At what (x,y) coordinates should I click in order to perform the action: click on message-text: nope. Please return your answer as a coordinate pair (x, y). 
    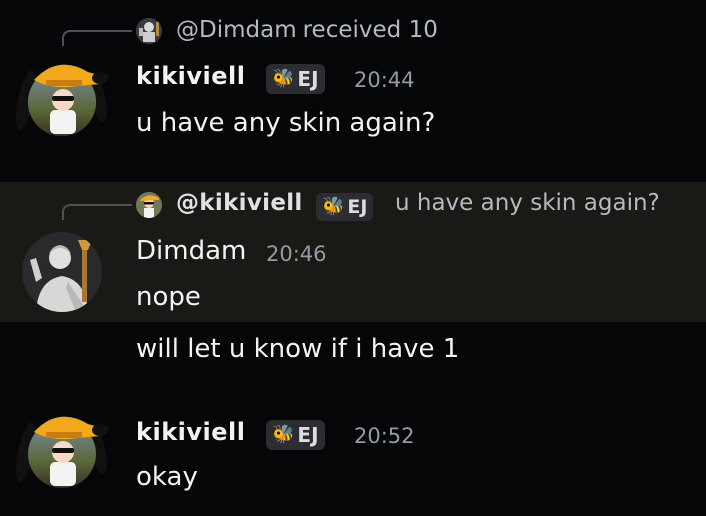
    Looking at the image, I should click on (168, 297).